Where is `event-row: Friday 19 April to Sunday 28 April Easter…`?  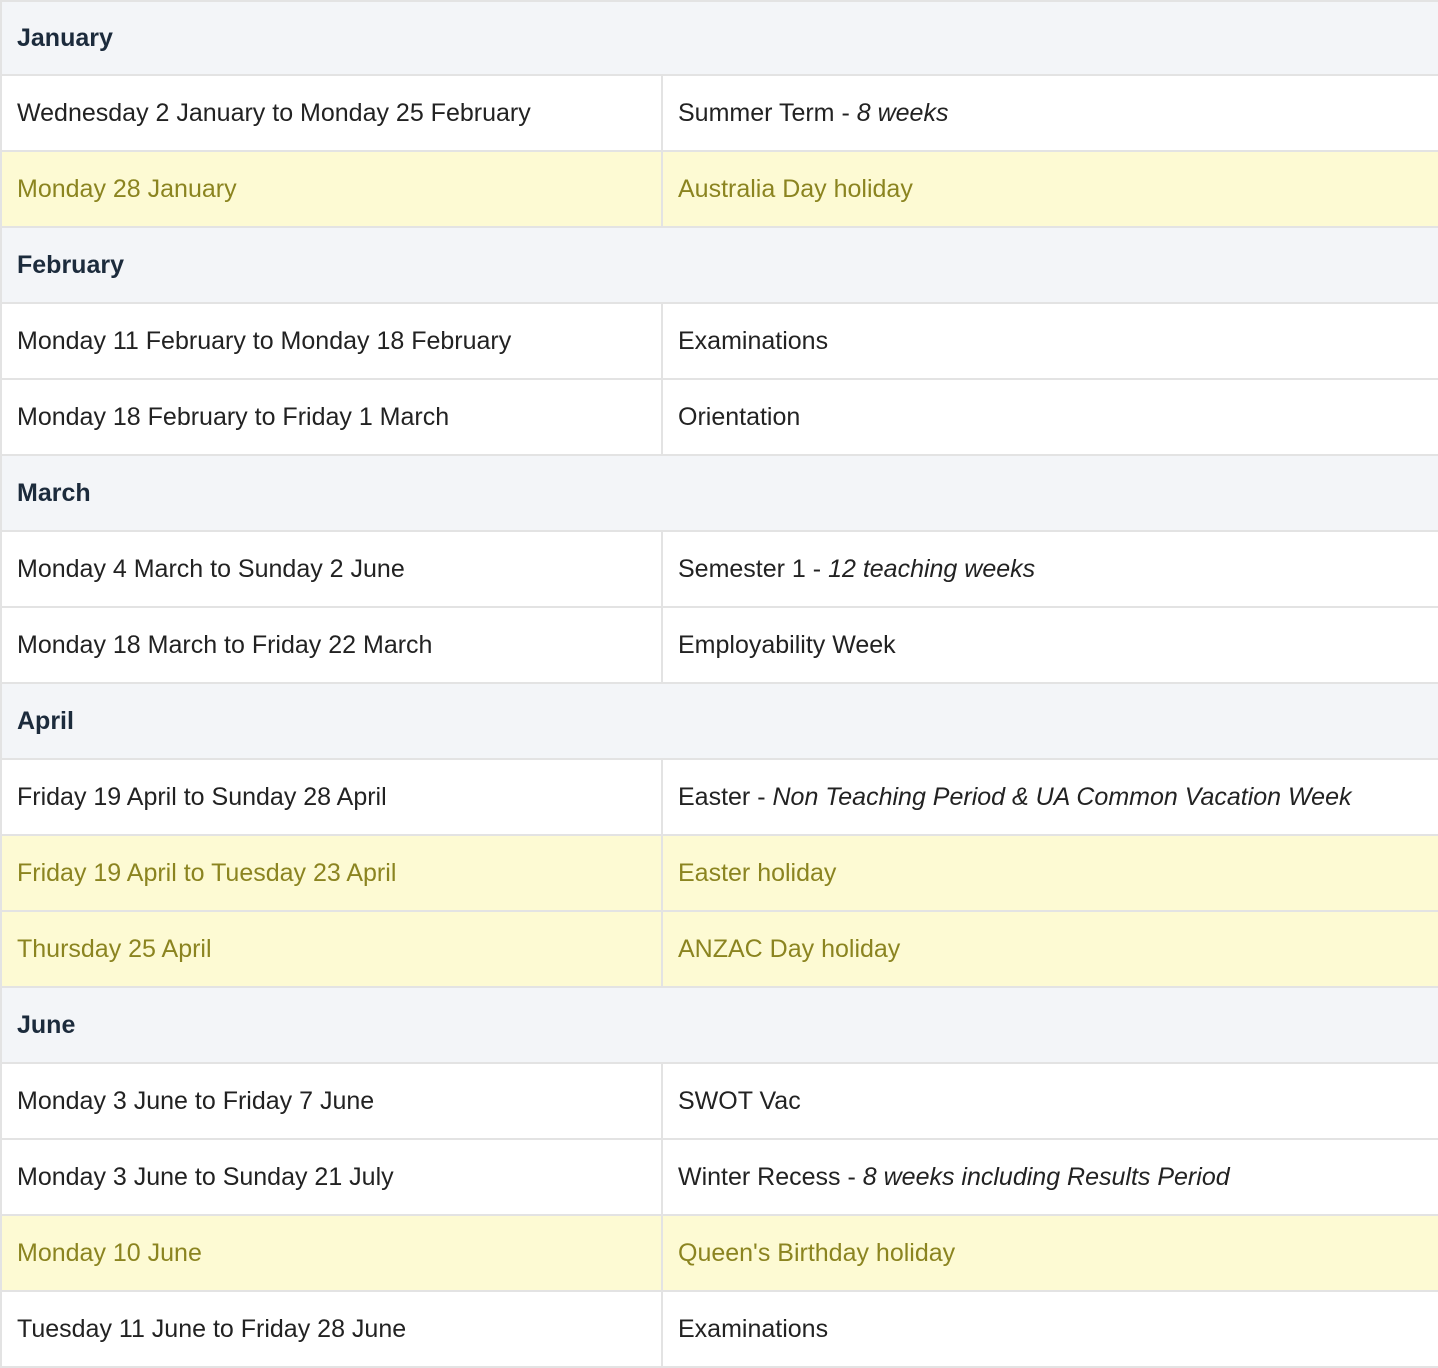 event-row: Friday 19 April to Sunday 28 April Easter… is located at coordinates (720, 798).